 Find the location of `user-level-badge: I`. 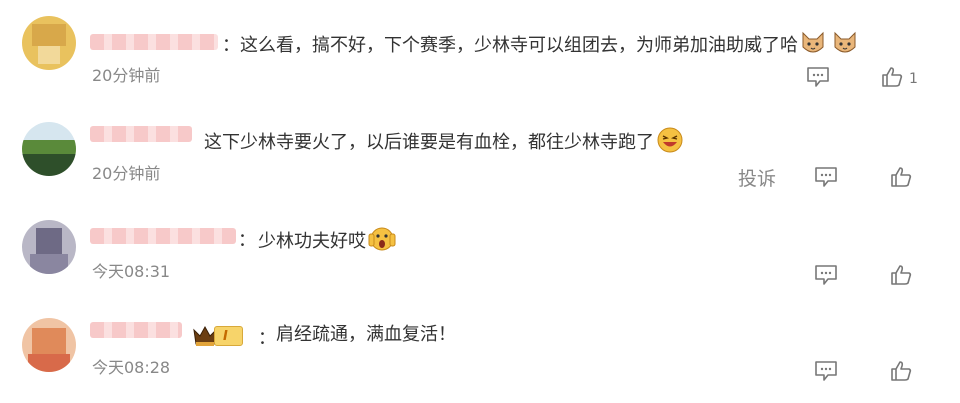

user-level-badge: I is located at coordinates (217, 336).